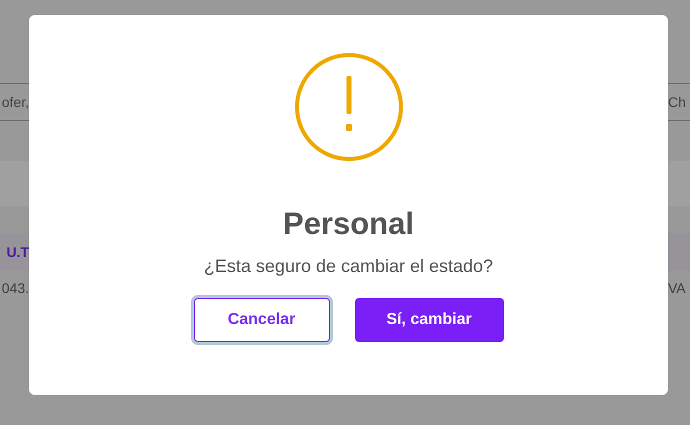 The image size is (690, 425). What do you see at coordinates (679, 252) in the screenshot?
I see `table-row` at bounding box center [679, 252].